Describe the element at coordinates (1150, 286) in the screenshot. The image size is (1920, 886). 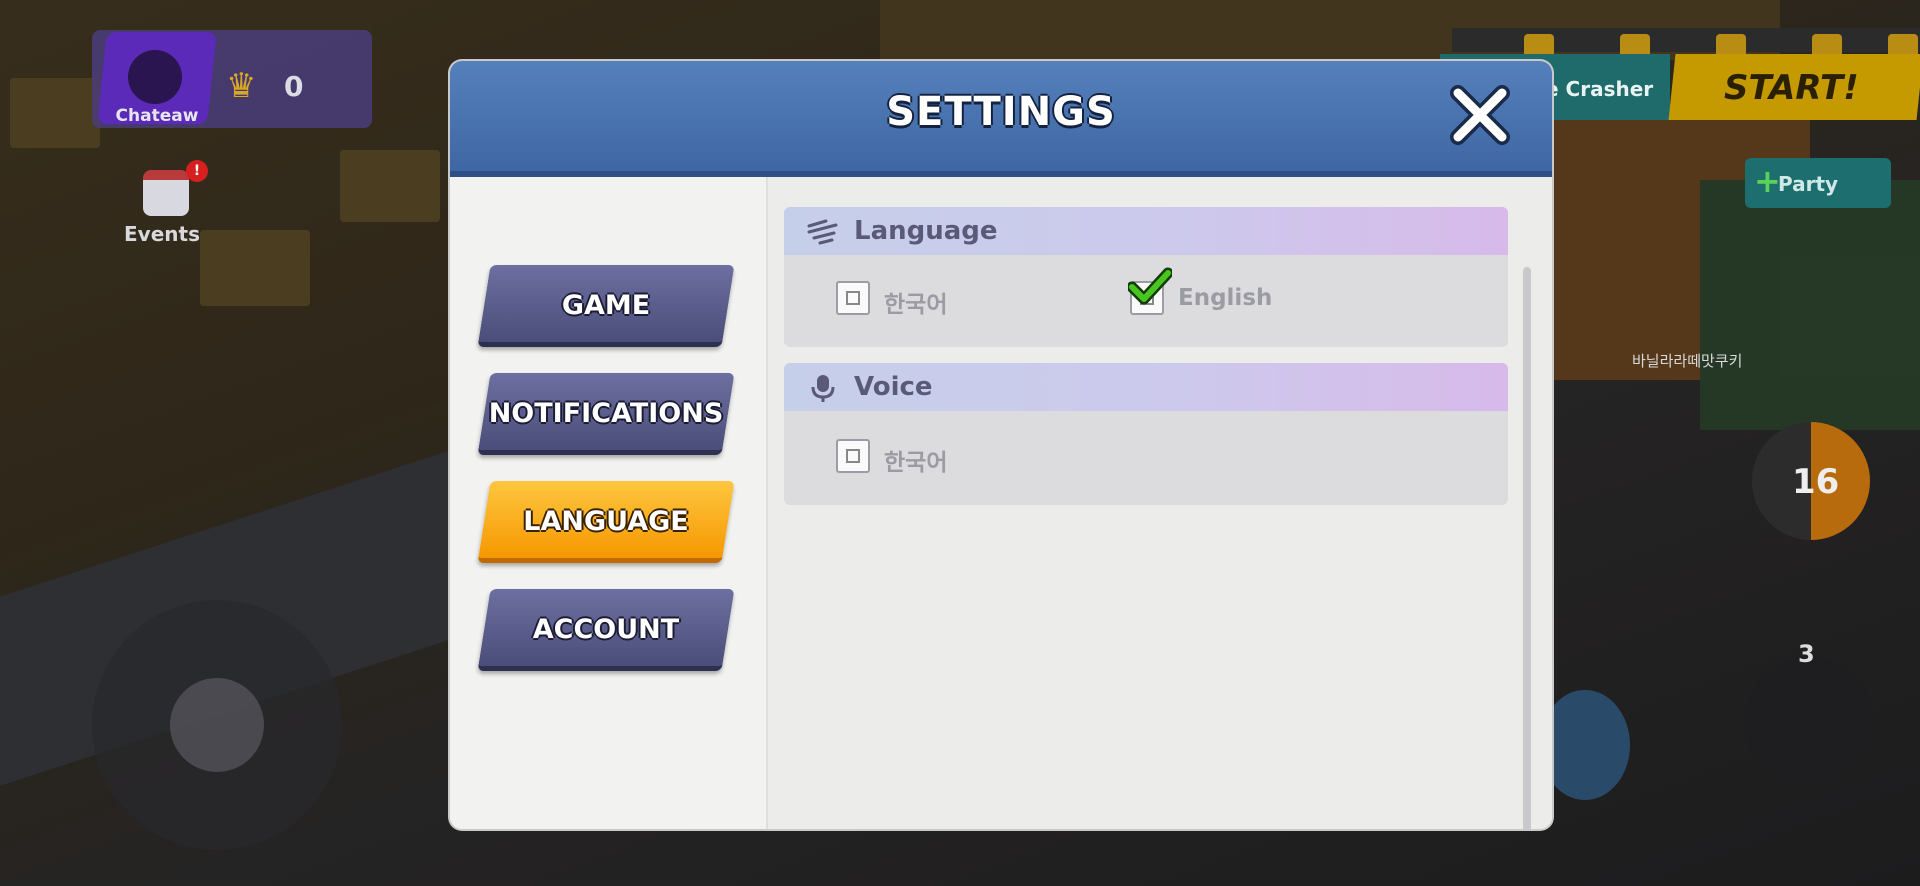
I see `checkmark-icon` at that location.